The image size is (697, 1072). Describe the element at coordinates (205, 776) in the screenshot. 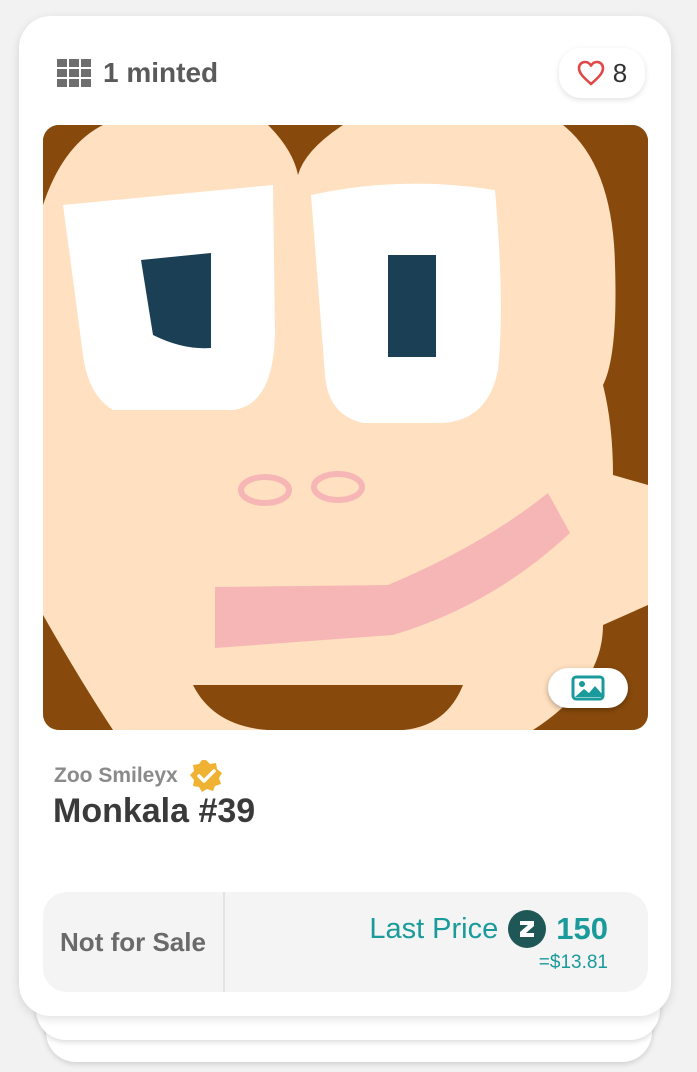

I see `verified-badge-icon` at that location.